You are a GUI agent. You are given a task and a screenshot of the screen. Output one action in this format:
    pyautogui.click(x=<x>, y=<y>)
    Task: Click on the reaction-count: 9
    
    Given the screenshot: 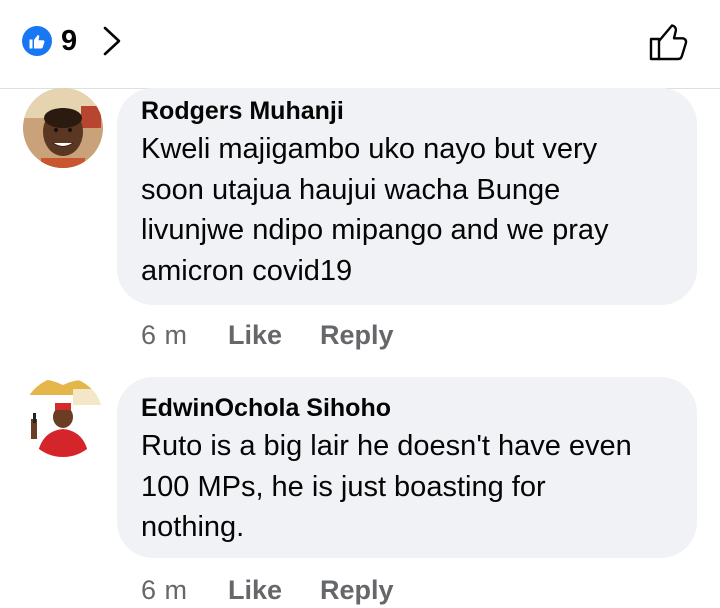 What is the action you would take?
    pyautogui.click(x=69, y=41)
    